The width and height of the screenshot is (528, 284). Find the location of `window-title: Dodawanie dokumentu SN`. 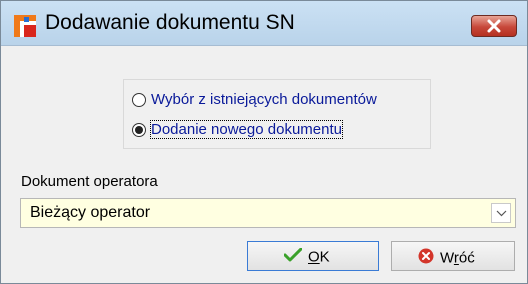

window-title: Dodawanie dokumentu SN is located at coordinates (170, 22).